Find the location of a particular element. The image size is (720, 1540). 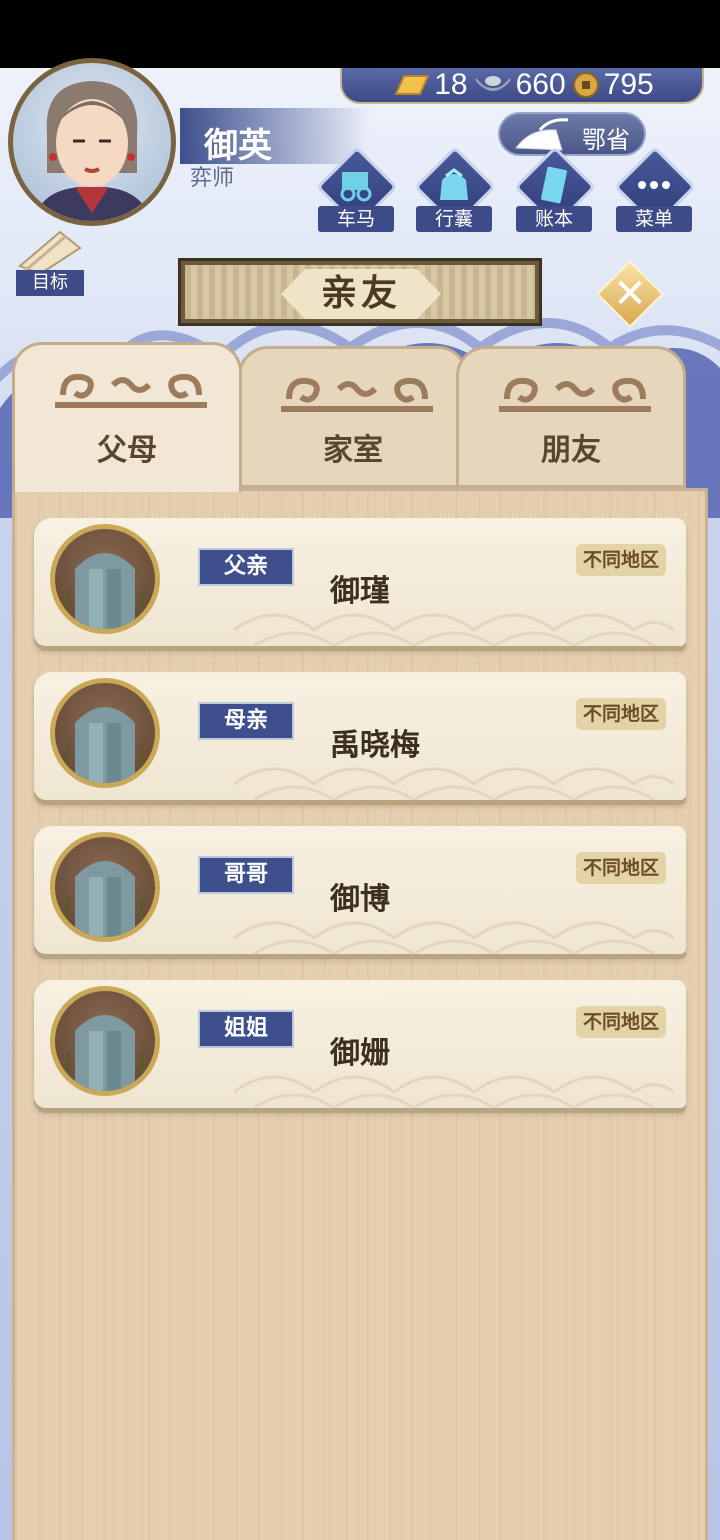

relative-name: 禹晓梅 is located at coordinates (375, 745).